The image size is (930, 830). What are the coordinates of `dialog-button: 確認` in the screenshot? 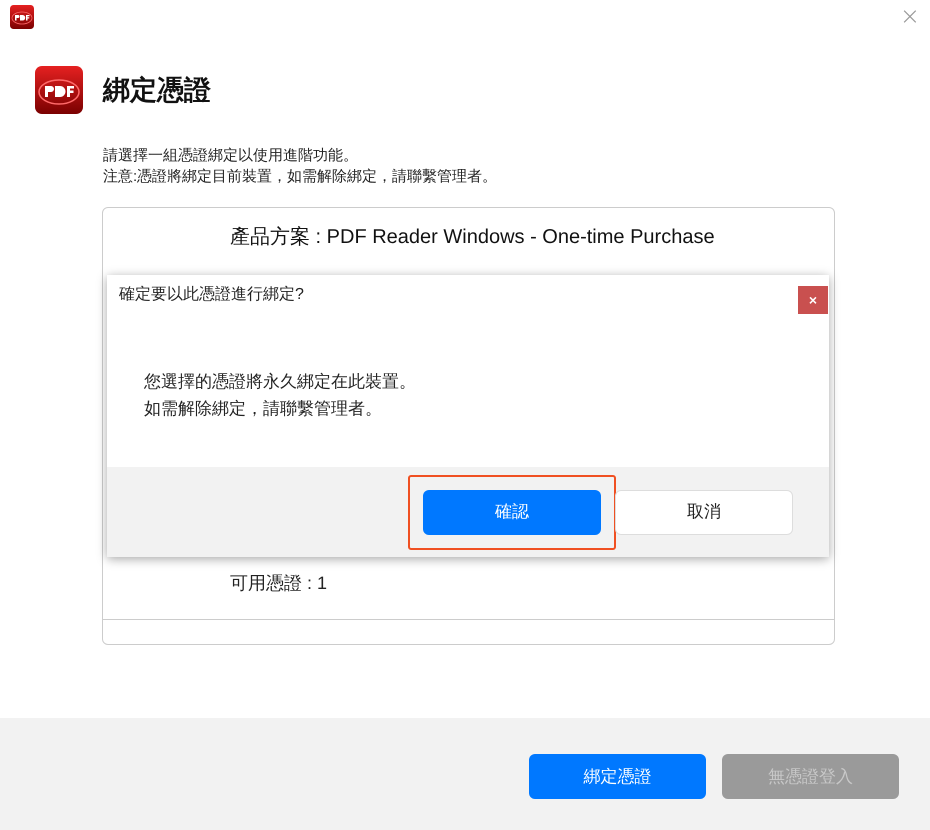 It's located at (512, 512).